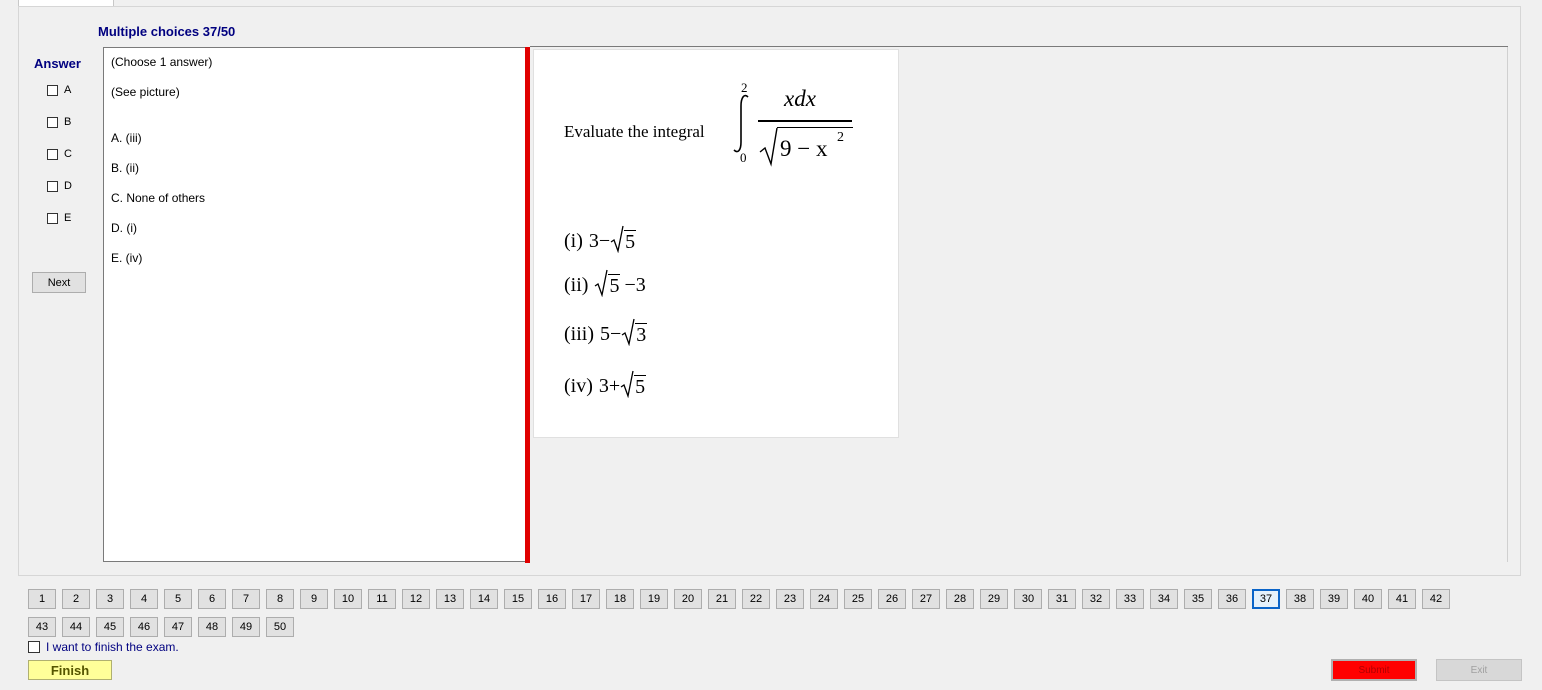  I want to click on item-label: (i), so click(573, 241).